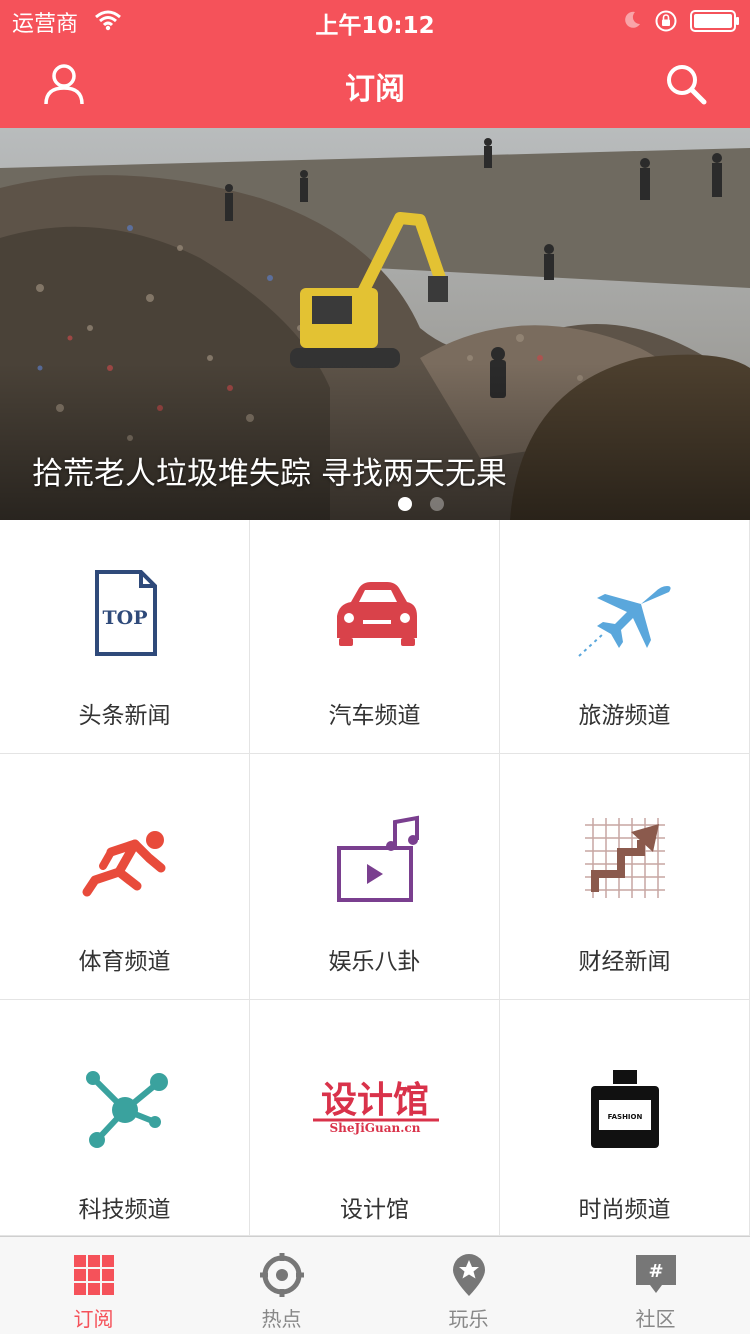 Image resolution: width=750 pixels, height=1334 pixels. Describe the element at coordinates (655, 1319) in the screenshot. I see `tab-label: 社区` at that location.